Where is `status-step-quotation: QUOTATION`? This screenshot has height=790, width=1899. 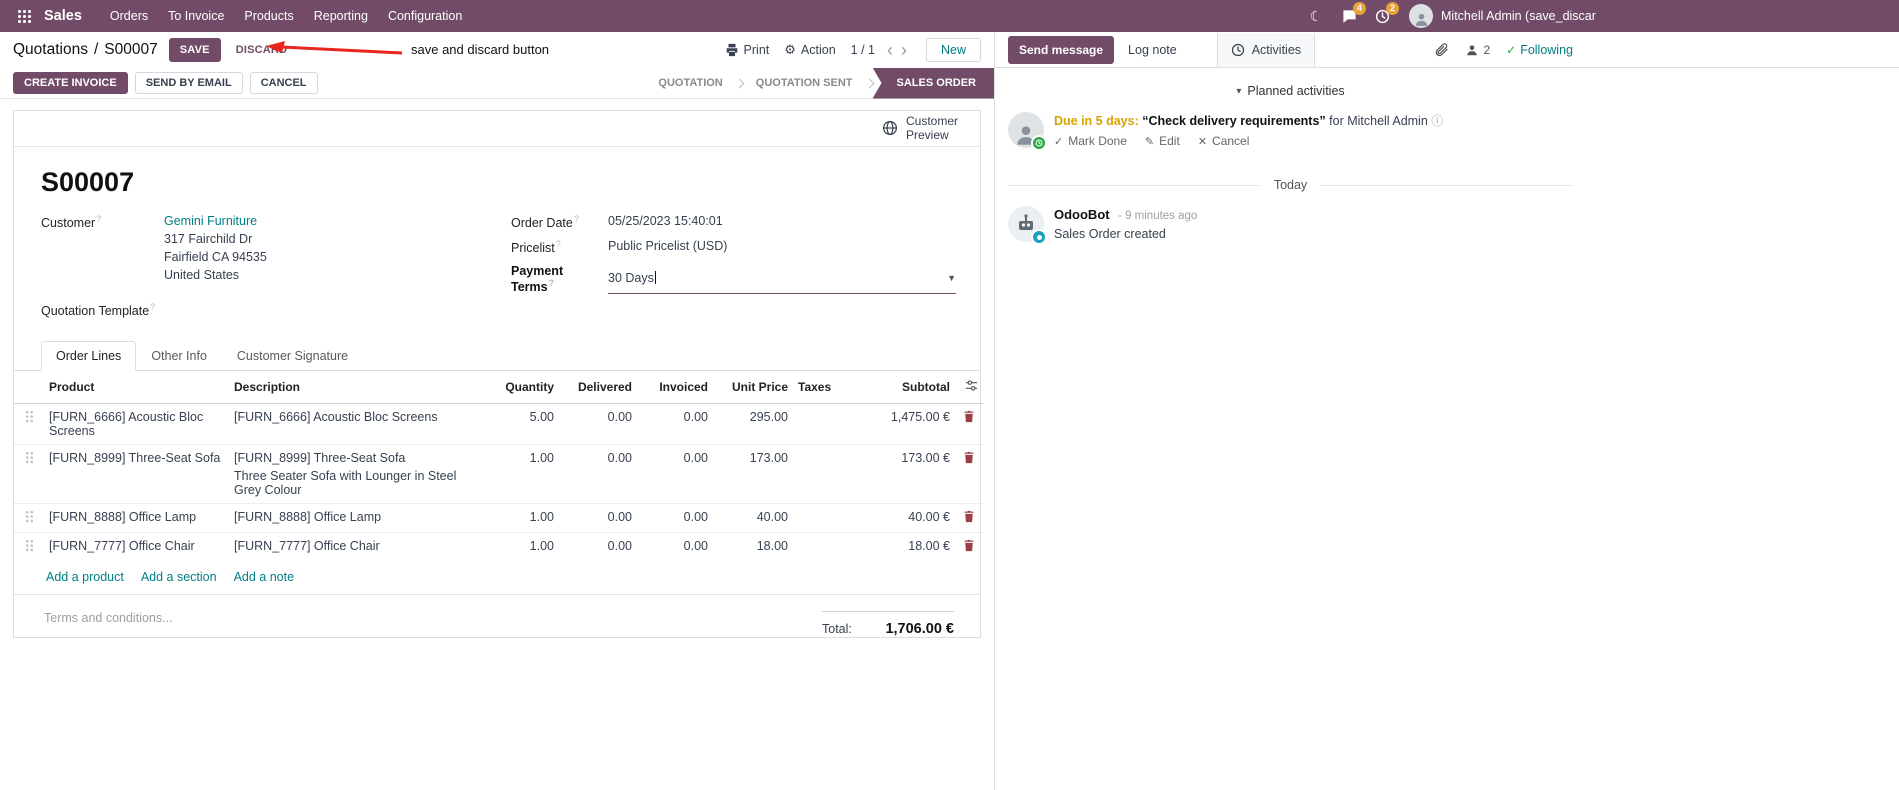
status-step-quotation: QUOTATION is located at coordinates (690, 83).